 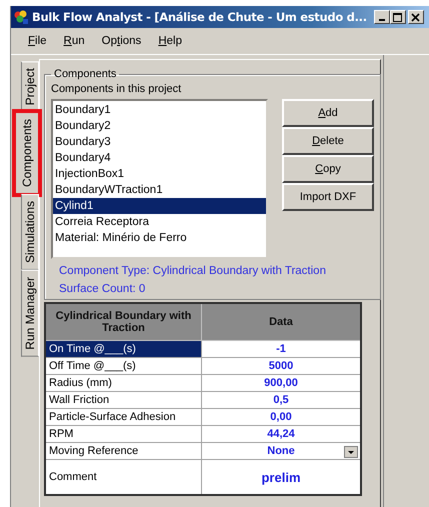 I want to click on list-item: Cylind1, so click(x=159, y=206).